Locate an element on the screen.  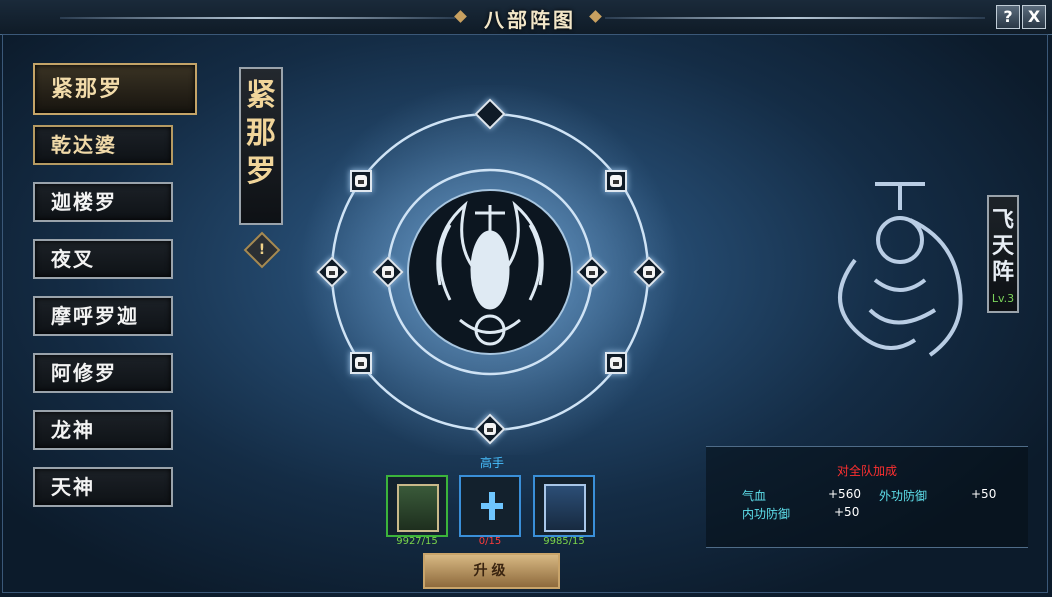
tab-kinnara: 紧那罗 is located at coordinates (115, 89).